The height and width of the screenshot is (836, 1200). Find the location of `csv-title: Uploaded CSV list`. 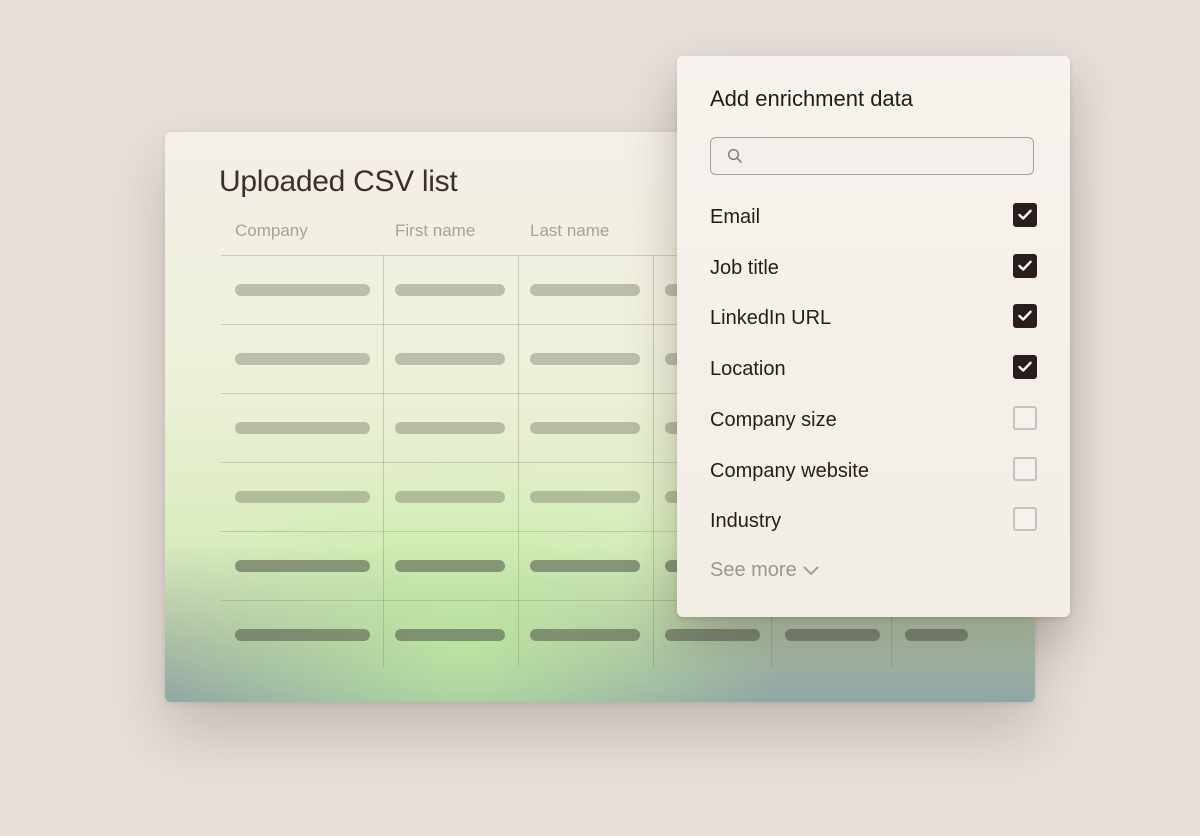

csv-title: Uploaded CSV list is located at coordinates (338, 181).